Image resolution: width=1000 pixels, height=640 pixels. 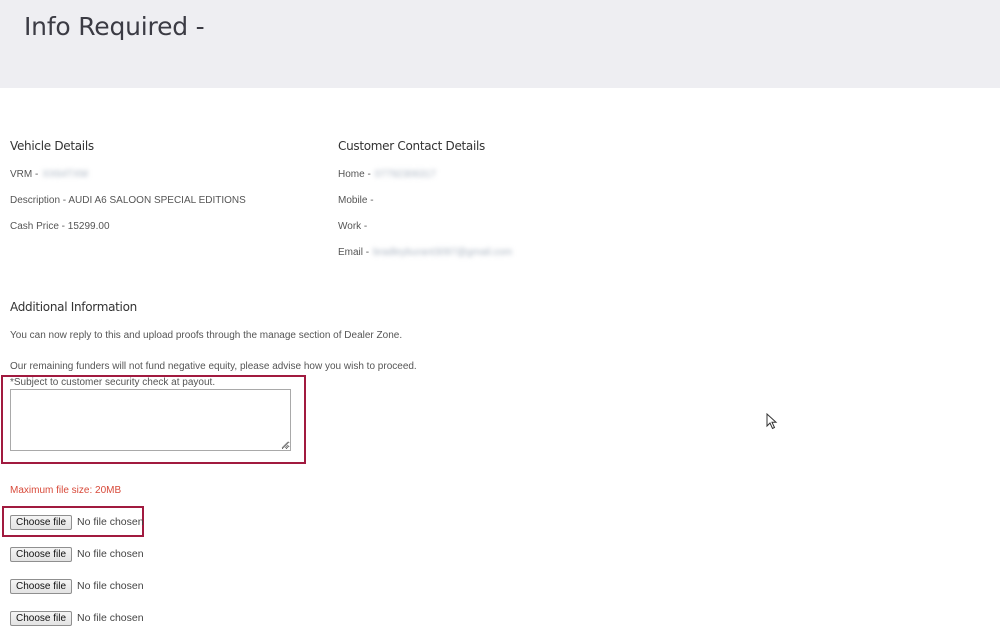 I want to click on file-input-4: Choose file No file chosen, so click(x=77, y=618).